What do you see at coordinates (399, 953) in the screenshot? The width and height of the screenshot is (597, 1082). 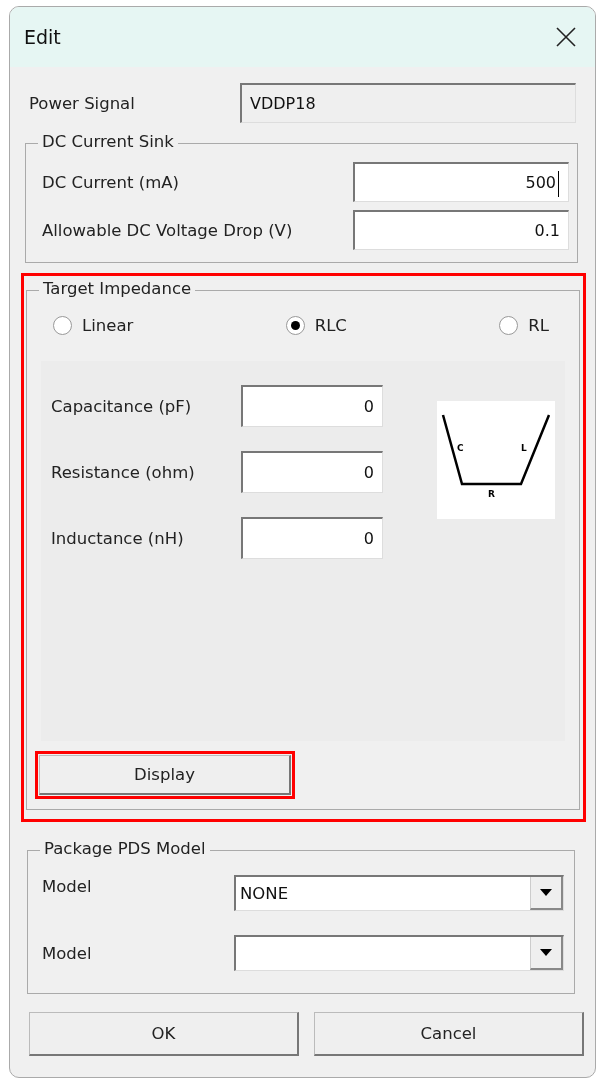 I see `model-dropdown` at bounding box center [399, 953].